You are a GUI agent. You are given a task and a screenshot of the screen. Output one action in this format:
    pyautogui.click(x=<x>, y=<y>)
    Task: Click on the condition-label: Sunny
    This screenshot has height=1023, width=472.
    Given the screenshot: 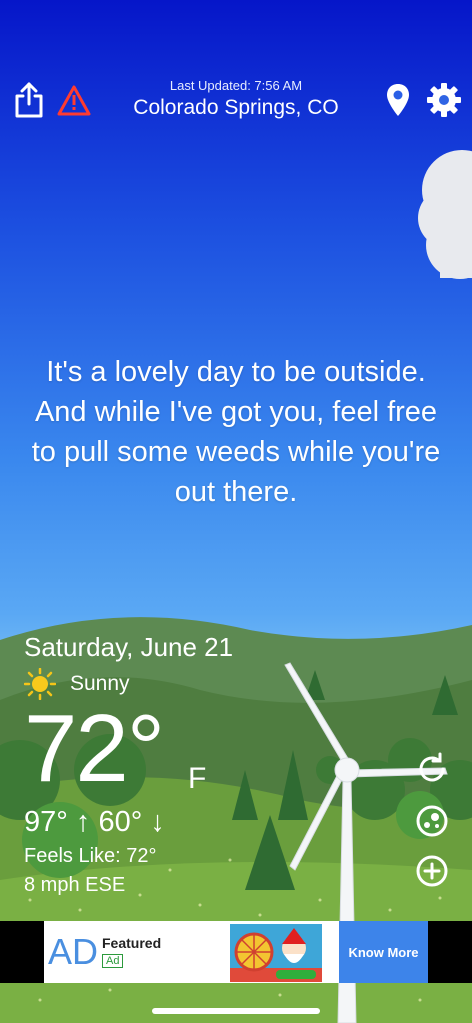 What is the action you would take?
    pyautogui.click(x=100, y=683)
    